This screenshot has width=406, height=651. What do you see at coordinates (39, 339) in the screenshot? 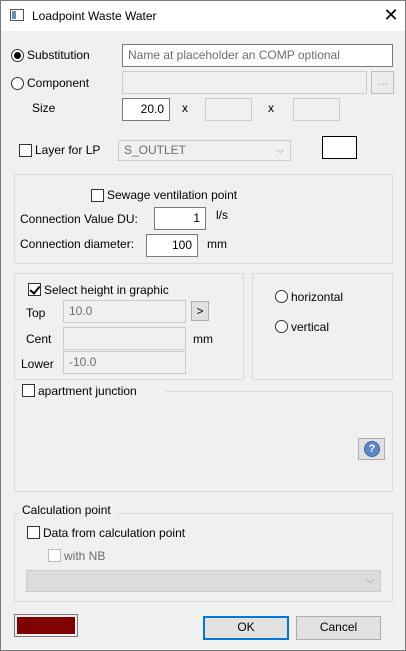
I see `cent-label: Cent` at bounding box center [39, 339].